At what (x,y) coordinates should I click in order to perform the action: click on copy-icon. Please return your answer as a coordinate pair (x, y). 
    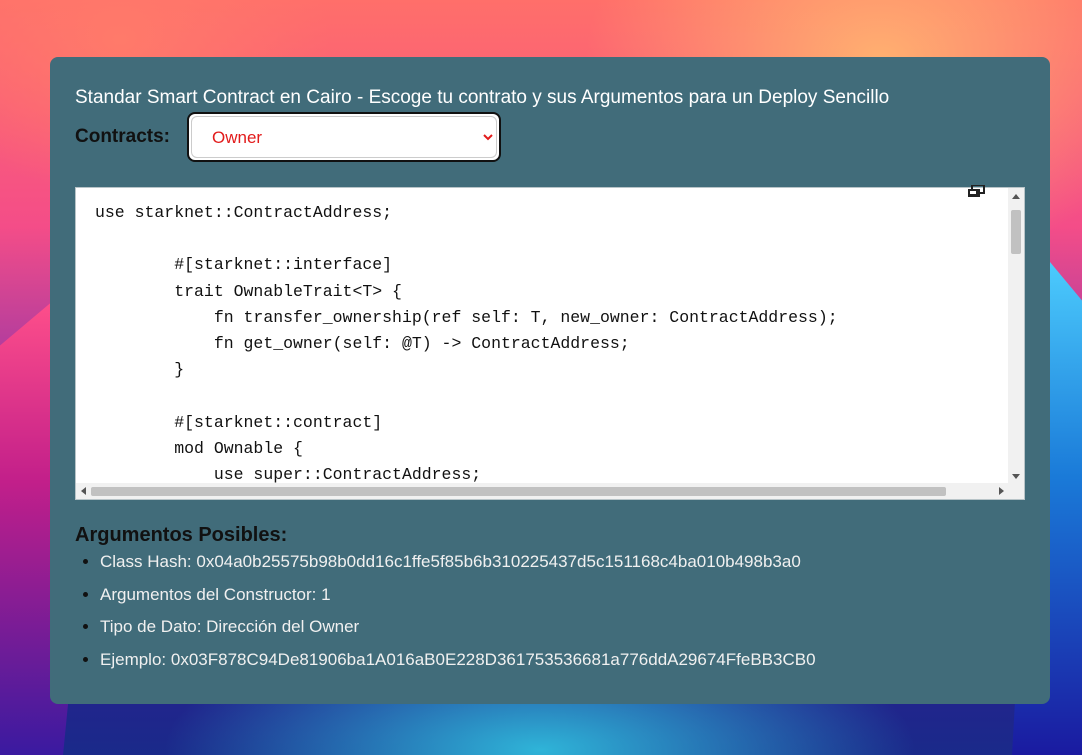
    Looking at the image, I should click on (976, 191).